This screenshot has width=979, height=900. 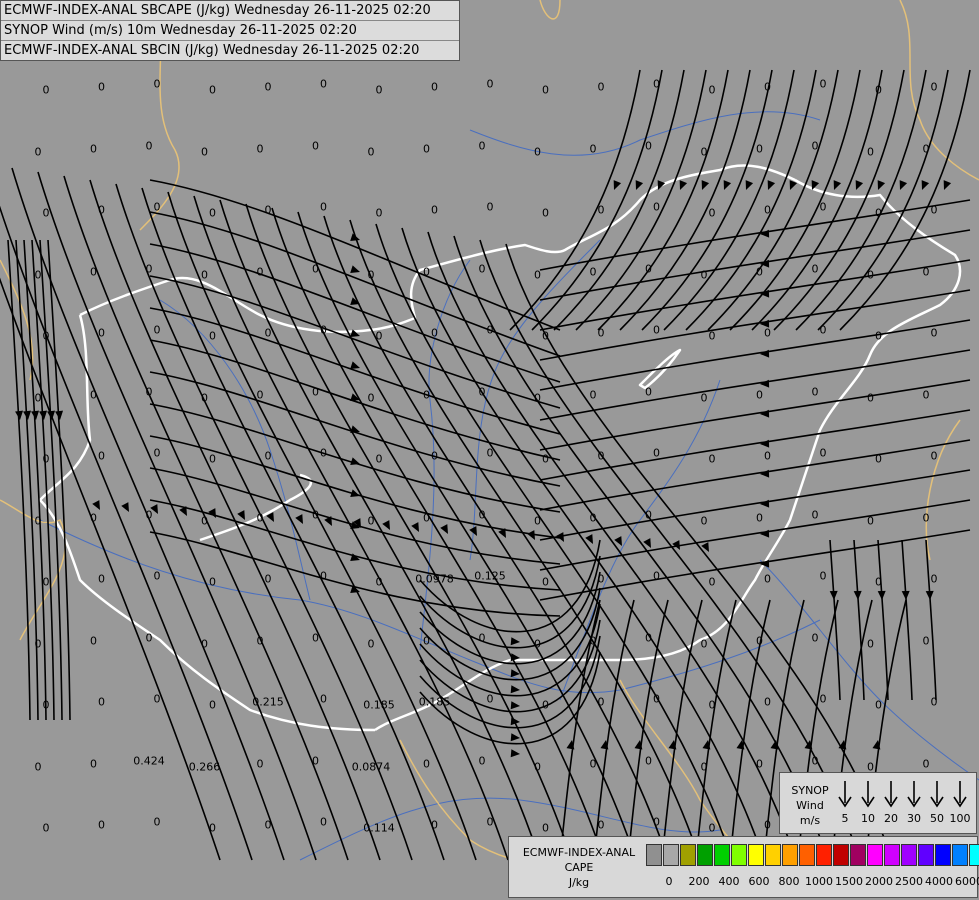 I want to click on wind-legend-item: 20, so click(x=891, y=802).